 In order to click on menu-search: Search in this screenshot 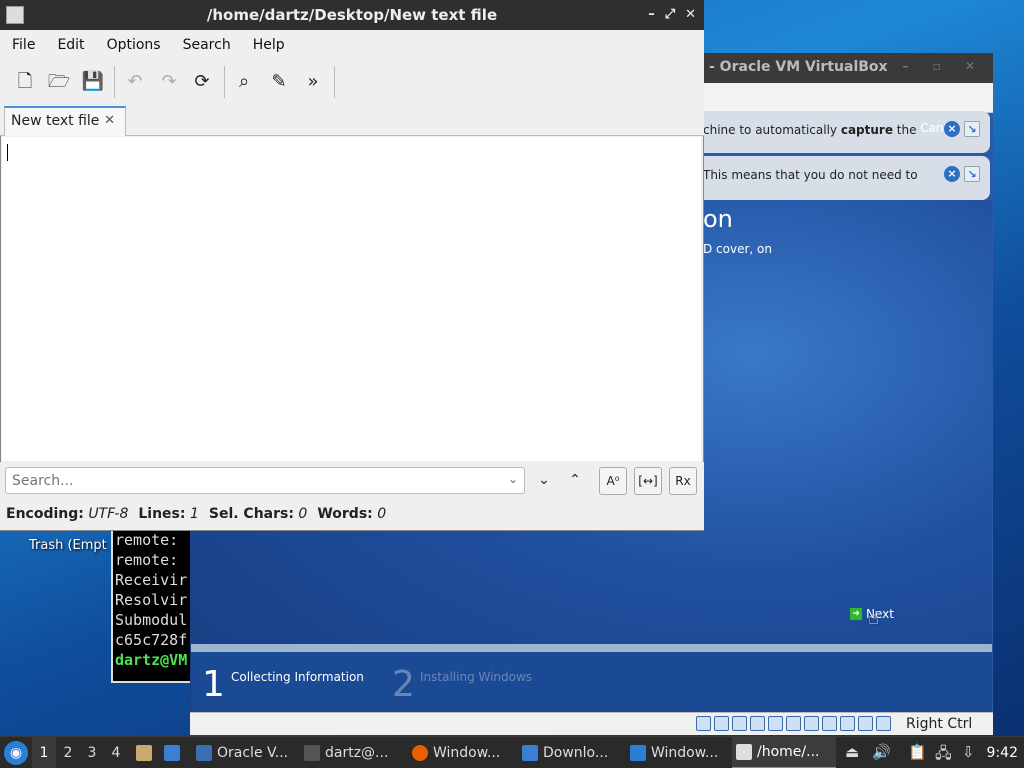, I will do `click(211, 45)`.